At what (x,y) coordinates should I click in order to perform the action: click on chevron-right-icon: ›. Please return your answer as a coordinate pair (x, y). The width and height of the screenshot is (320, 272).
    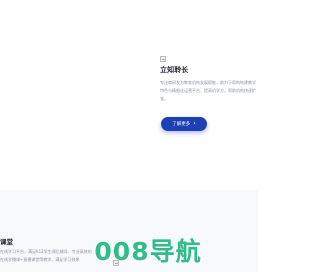
    Looking at the image, I should click on (194, 123).